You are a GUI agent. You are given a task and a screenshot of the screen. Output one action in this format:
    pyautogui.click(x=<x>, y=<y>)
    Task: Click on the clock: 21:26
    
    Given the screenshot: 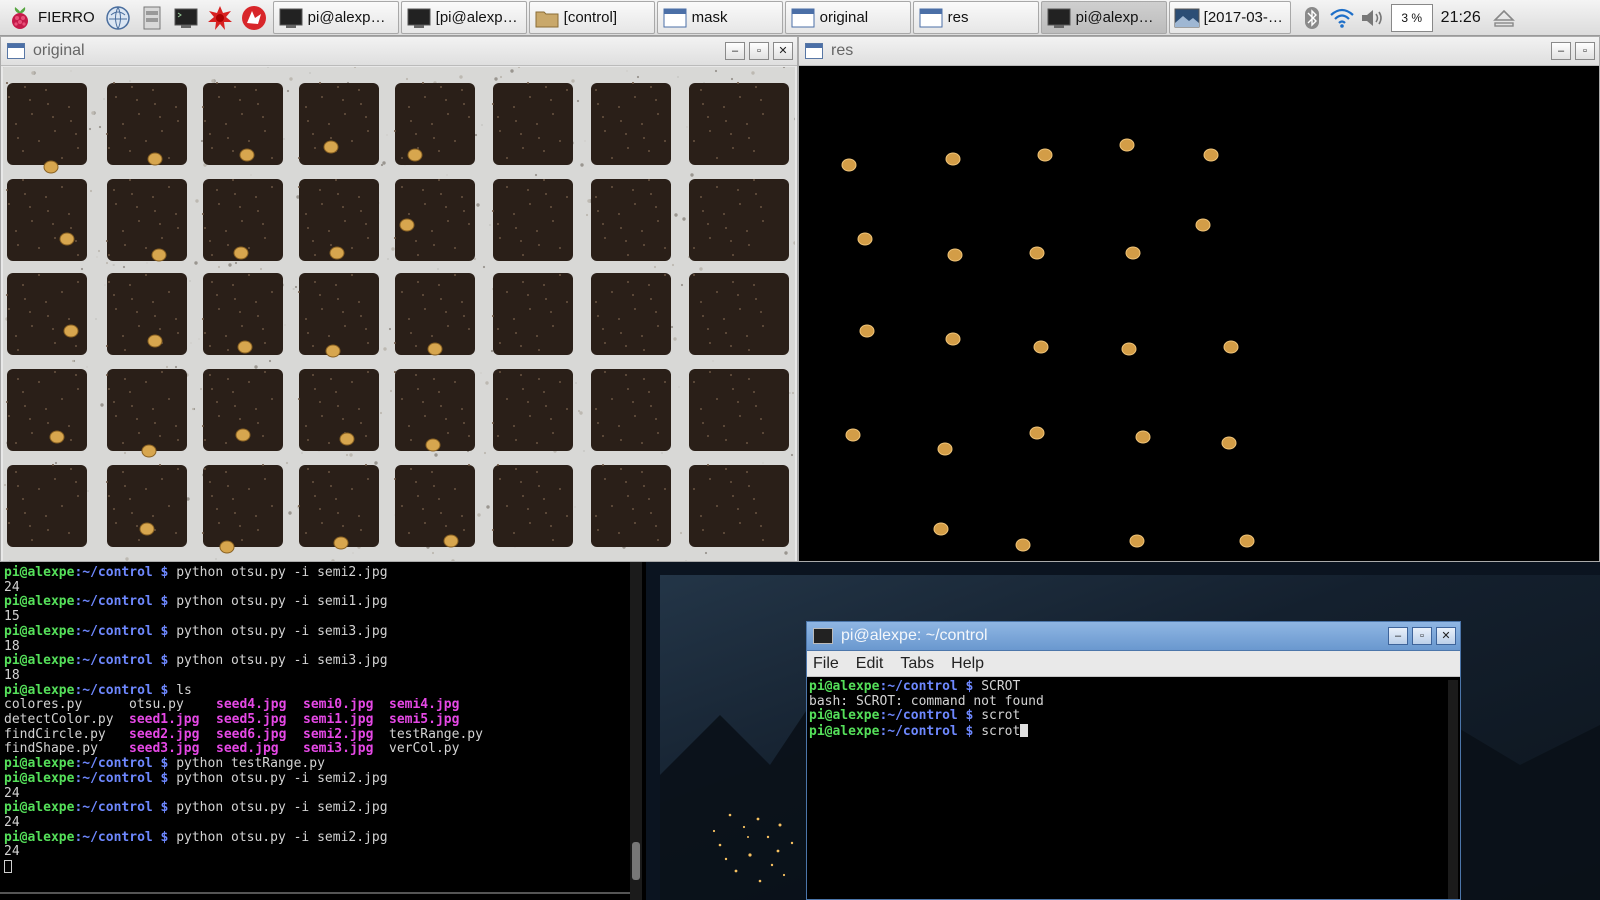 What is the action you would take?
    pyautogui.click(x=1461, y=18)
    